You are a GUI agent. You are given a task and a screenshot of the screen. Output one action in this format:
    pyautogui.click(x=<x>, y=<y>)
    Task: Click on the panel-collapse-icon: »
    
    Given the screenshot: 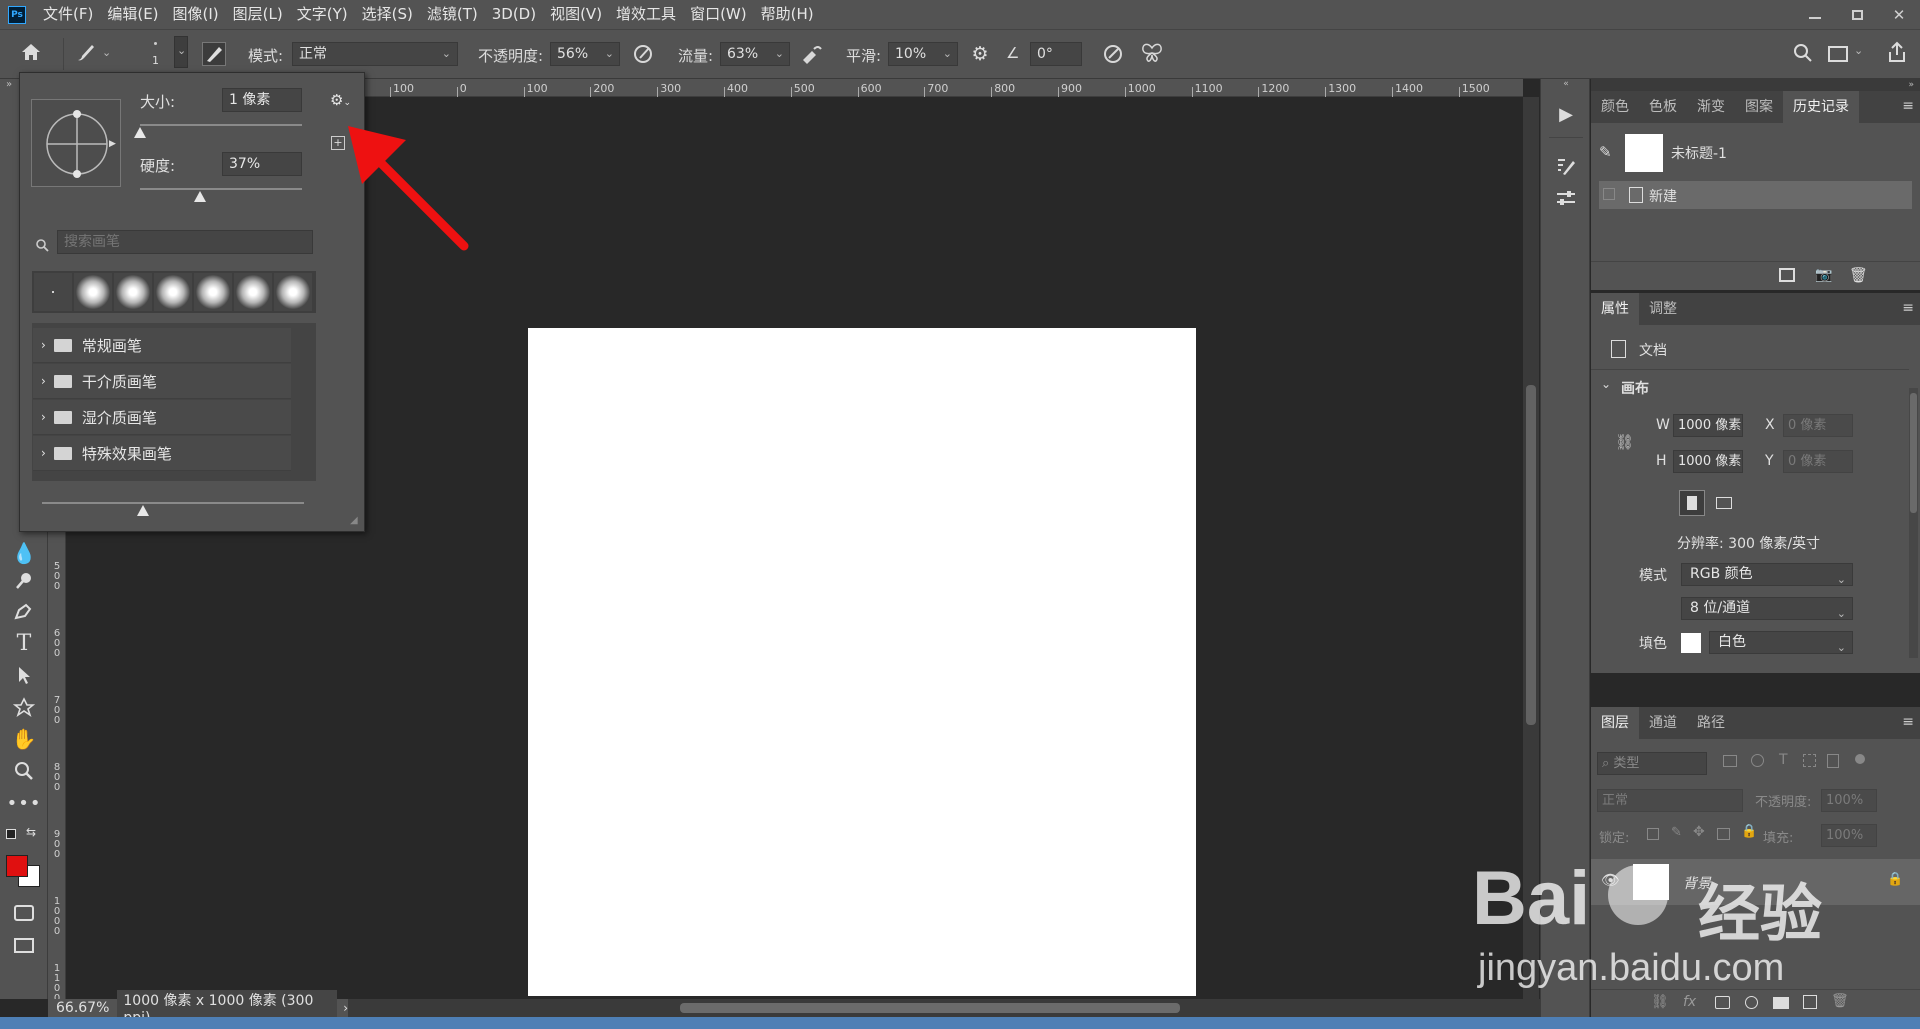 What is the action you would take?
    pyautogui.click(x=1755, y=85)
    